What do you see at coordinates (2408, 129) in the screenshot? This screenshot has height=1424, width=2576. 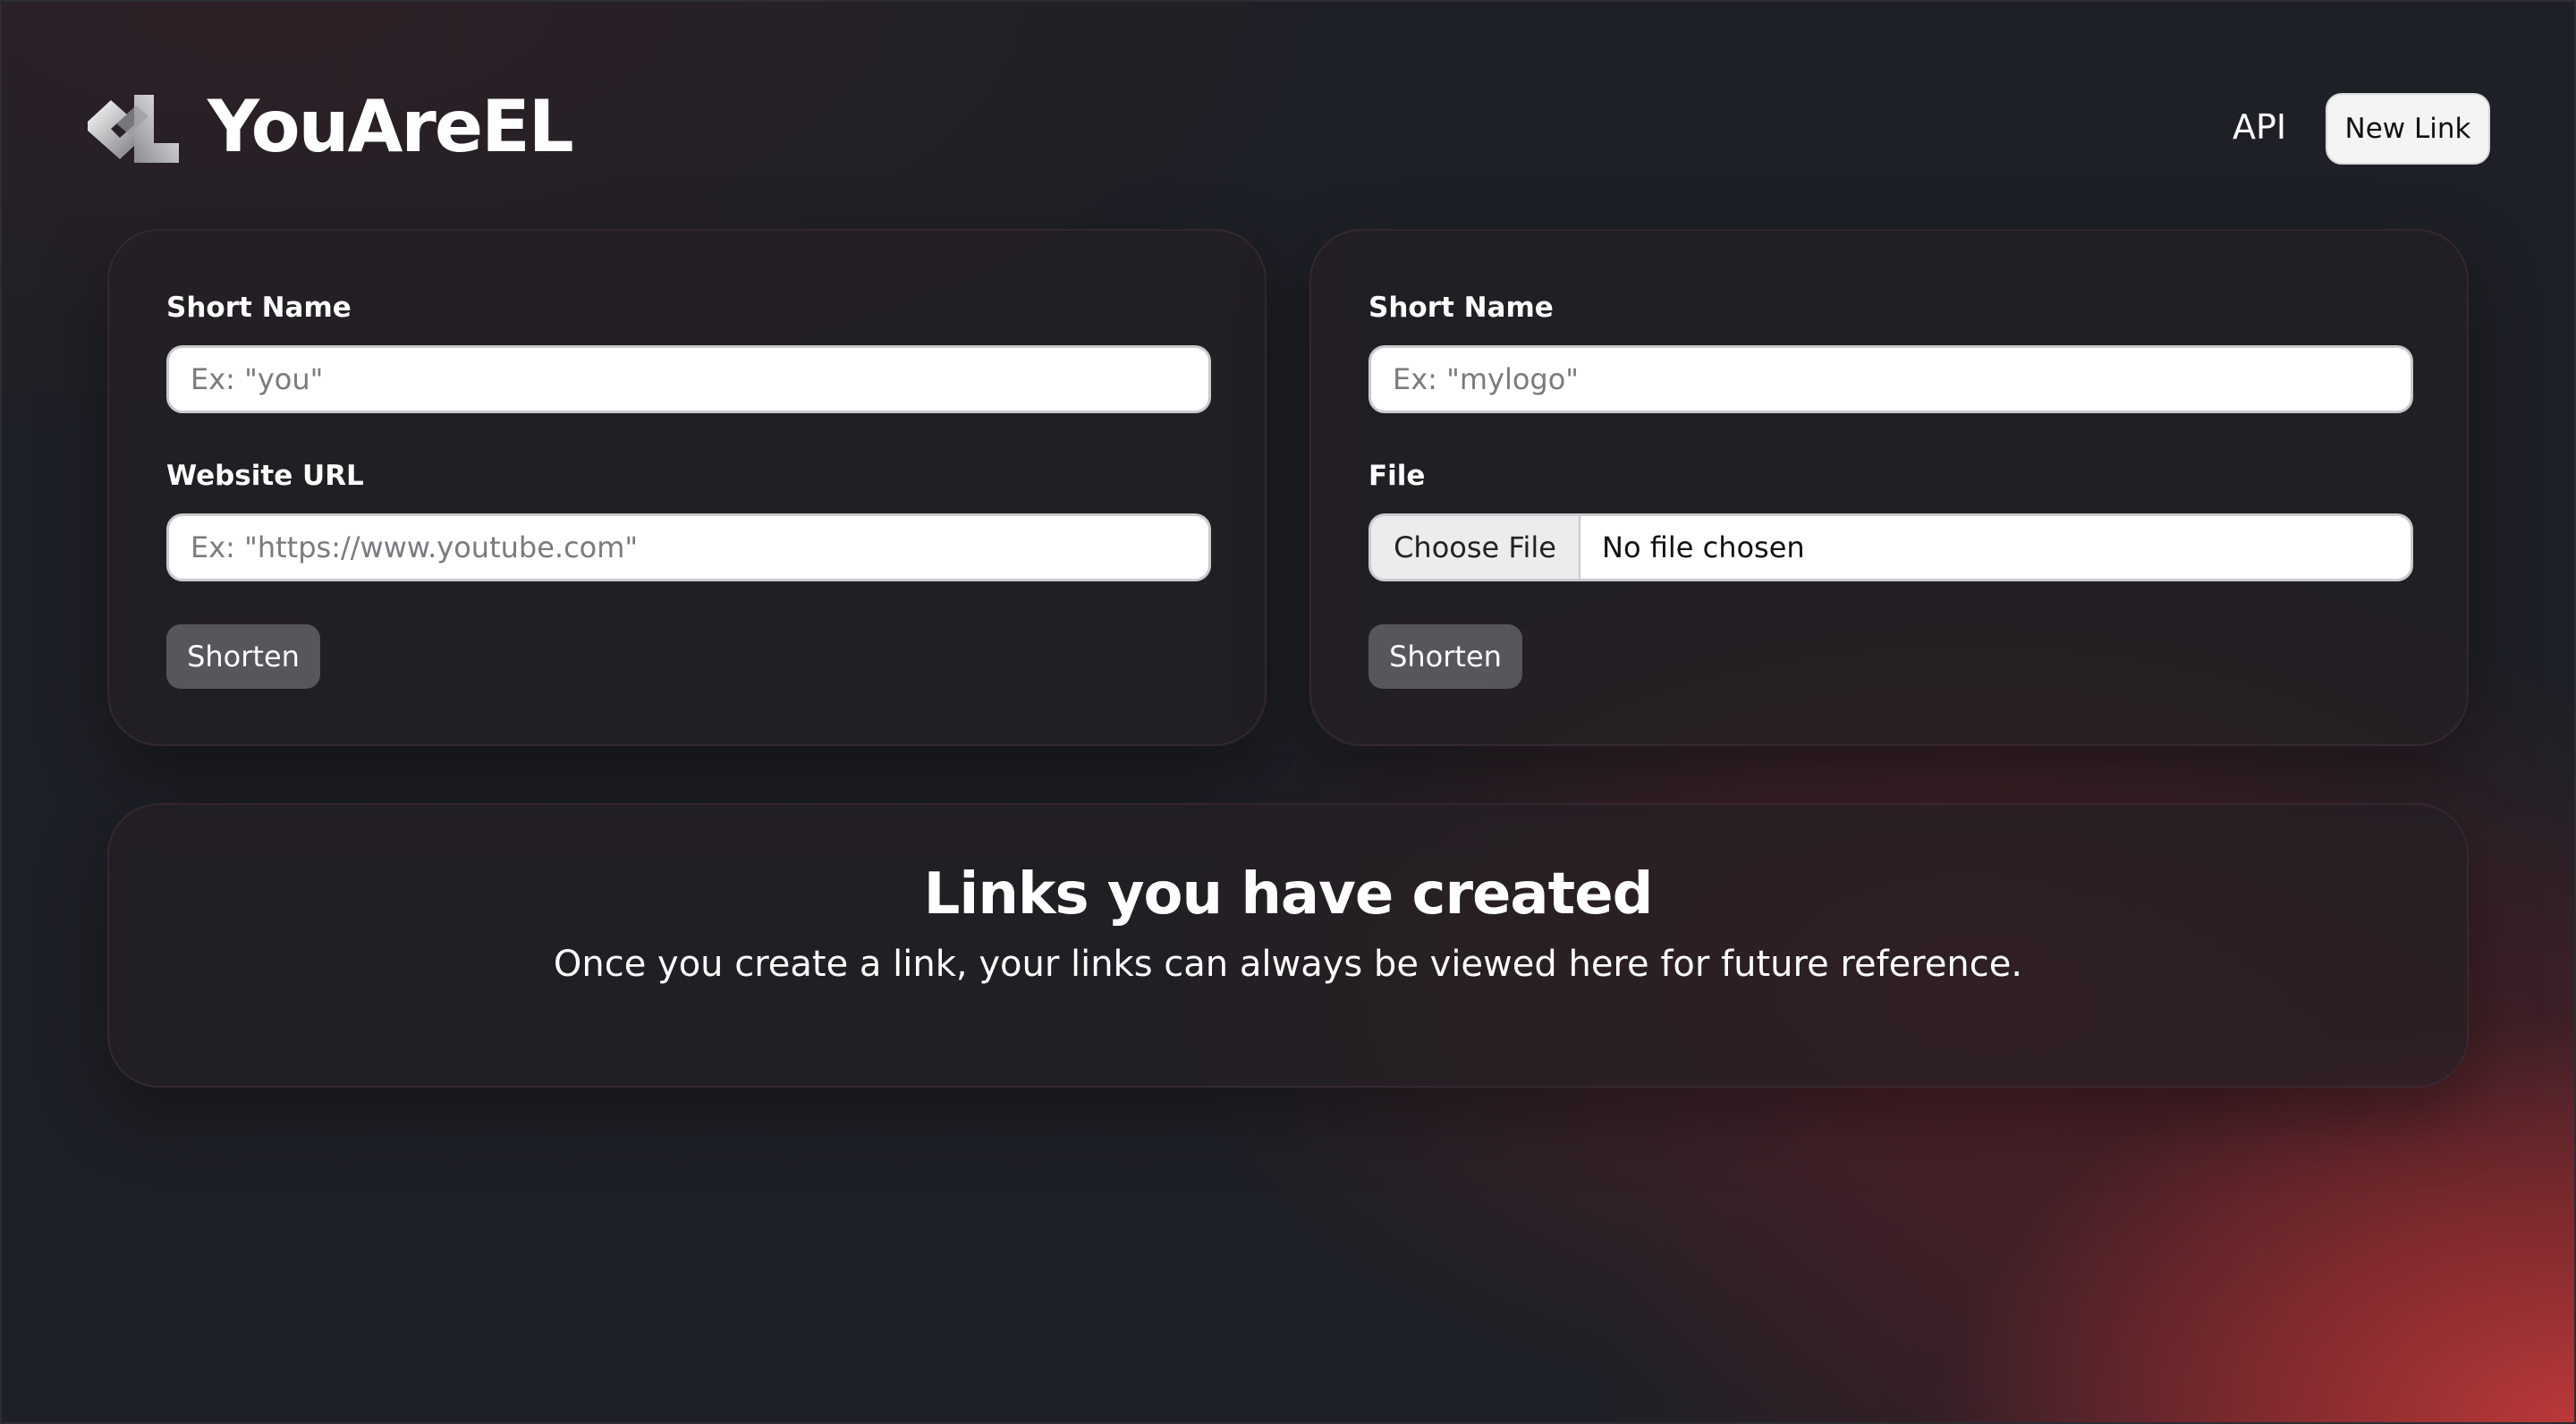 I see `new-link-button: New Link` at bounding box center [2408, 129].